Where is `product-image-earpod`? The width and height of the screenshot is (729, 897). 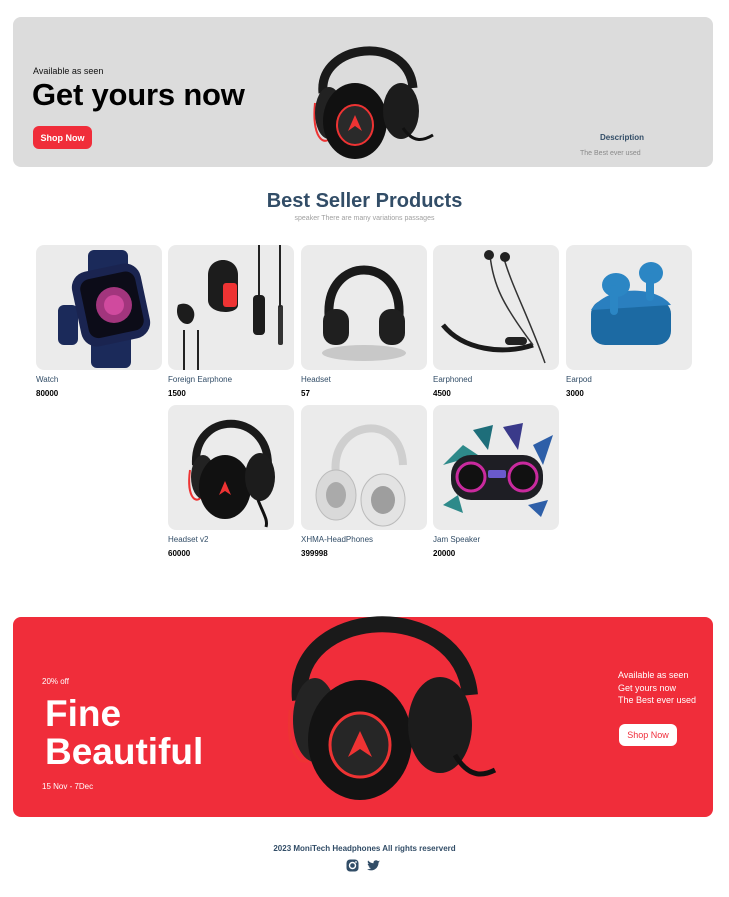
product-image-earpod is located at coordinates (629, 307).